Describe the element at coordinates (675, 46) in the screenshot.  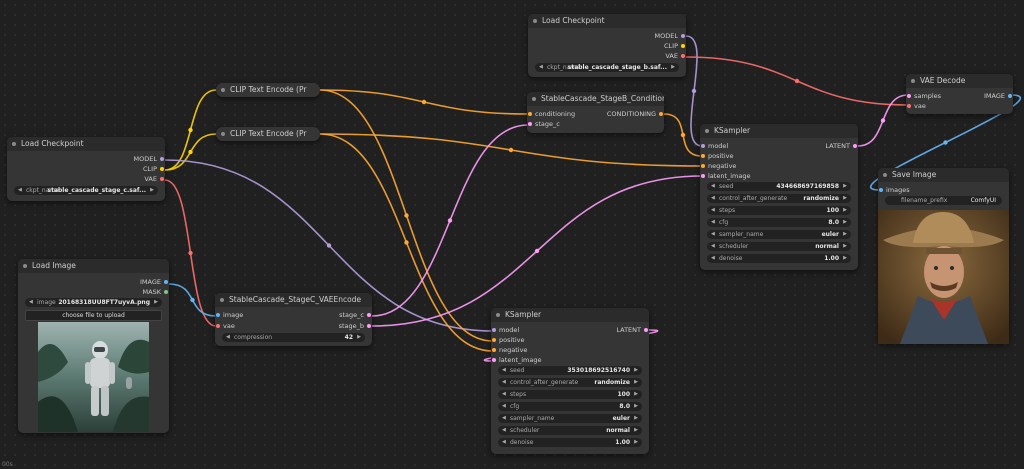
I see `output-clip: CLIP` at that location.